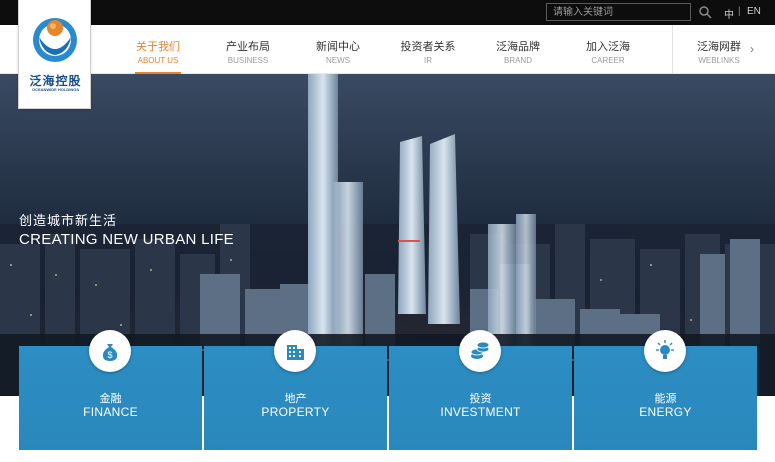 The height and width of the screenshot is (462, 775). I want to click on card-title-cn: 投资, so click(480, 399).